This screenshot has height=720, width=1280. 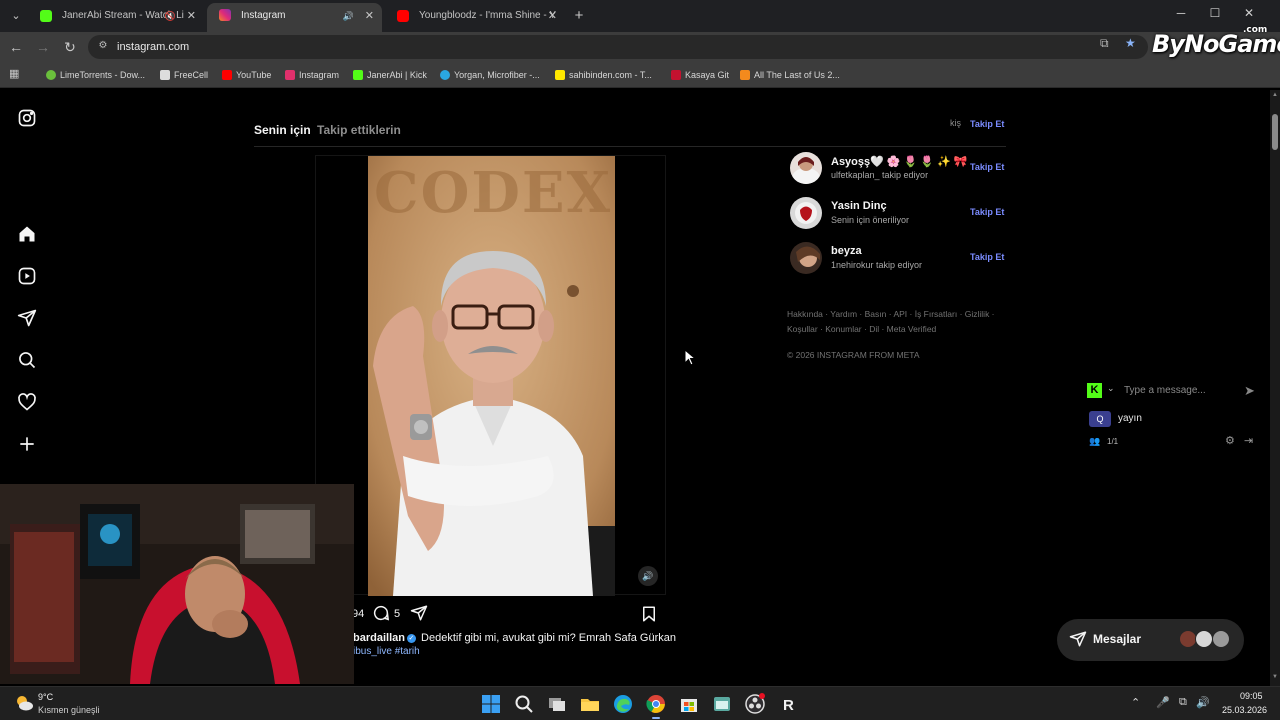 I want to click on suggestion-name: Asyoşş🤍 🌸 🌷 🌷 ✨ 🎀, so click(x=899, y=161).